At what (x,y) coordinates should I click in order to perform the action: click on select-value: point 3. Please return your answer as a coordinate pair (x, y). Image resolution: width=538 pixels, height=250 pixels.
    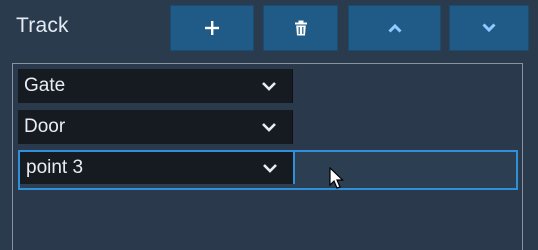
    Looking at the image, I should click on (55, 167).